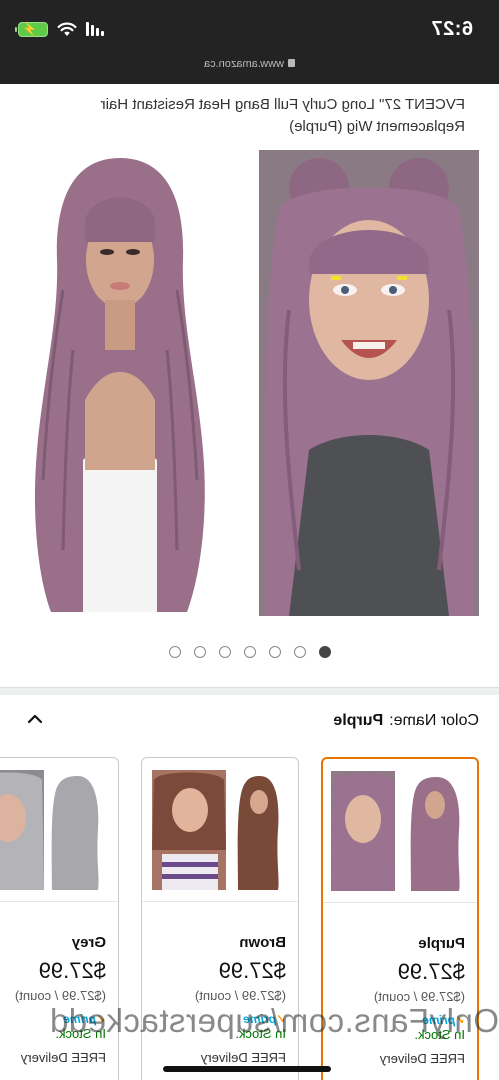 The height and width of the screenshot is (1080, 499). Describe the element at coordinates (292, 63) in the screenshot. I see `lock-icon` at that location.